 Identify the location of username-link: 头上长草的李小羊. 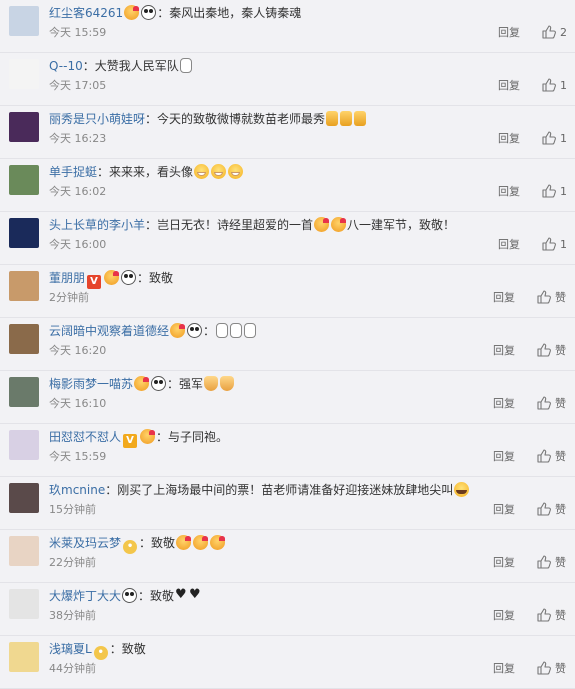
(97, 225).